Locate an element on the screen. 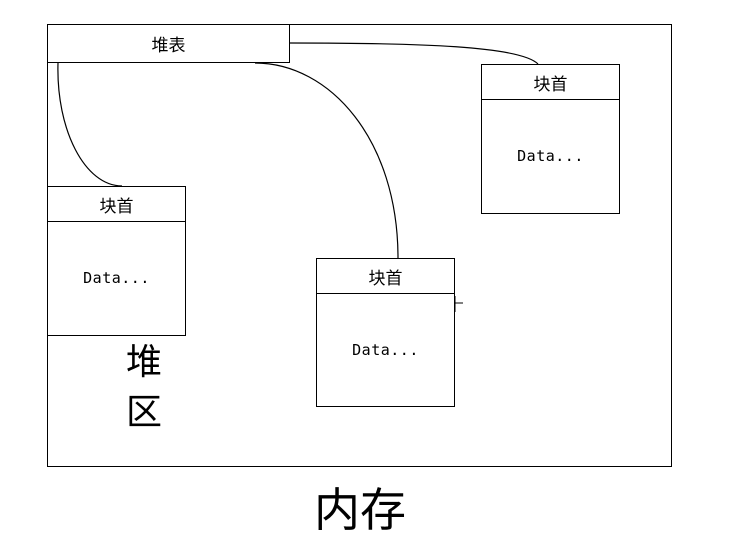 The width and height of the screenshot is (740, 556). link-to-block-middle is located at coordinates (326, 160).